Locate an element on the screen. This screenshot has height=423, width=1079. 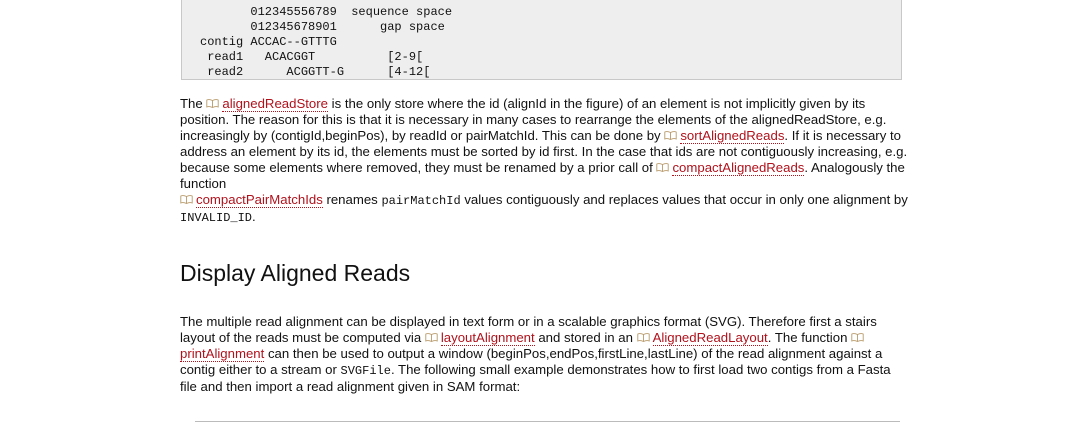
code-line: 012345556789 sequence space is located at coordinates (326, 12).